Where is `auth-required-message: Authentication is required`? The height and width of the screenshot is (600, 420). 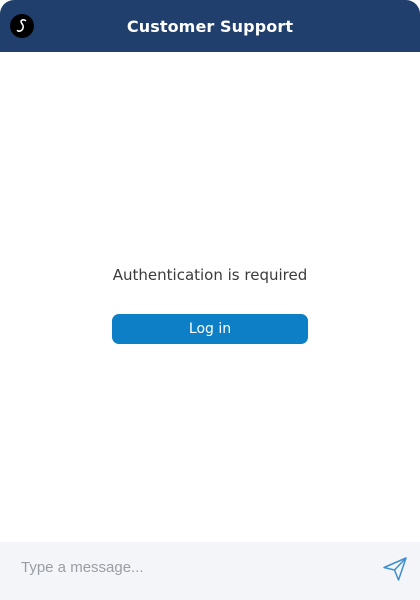 auth-required-message: Authentication is required is located at coordinates (210, 275).